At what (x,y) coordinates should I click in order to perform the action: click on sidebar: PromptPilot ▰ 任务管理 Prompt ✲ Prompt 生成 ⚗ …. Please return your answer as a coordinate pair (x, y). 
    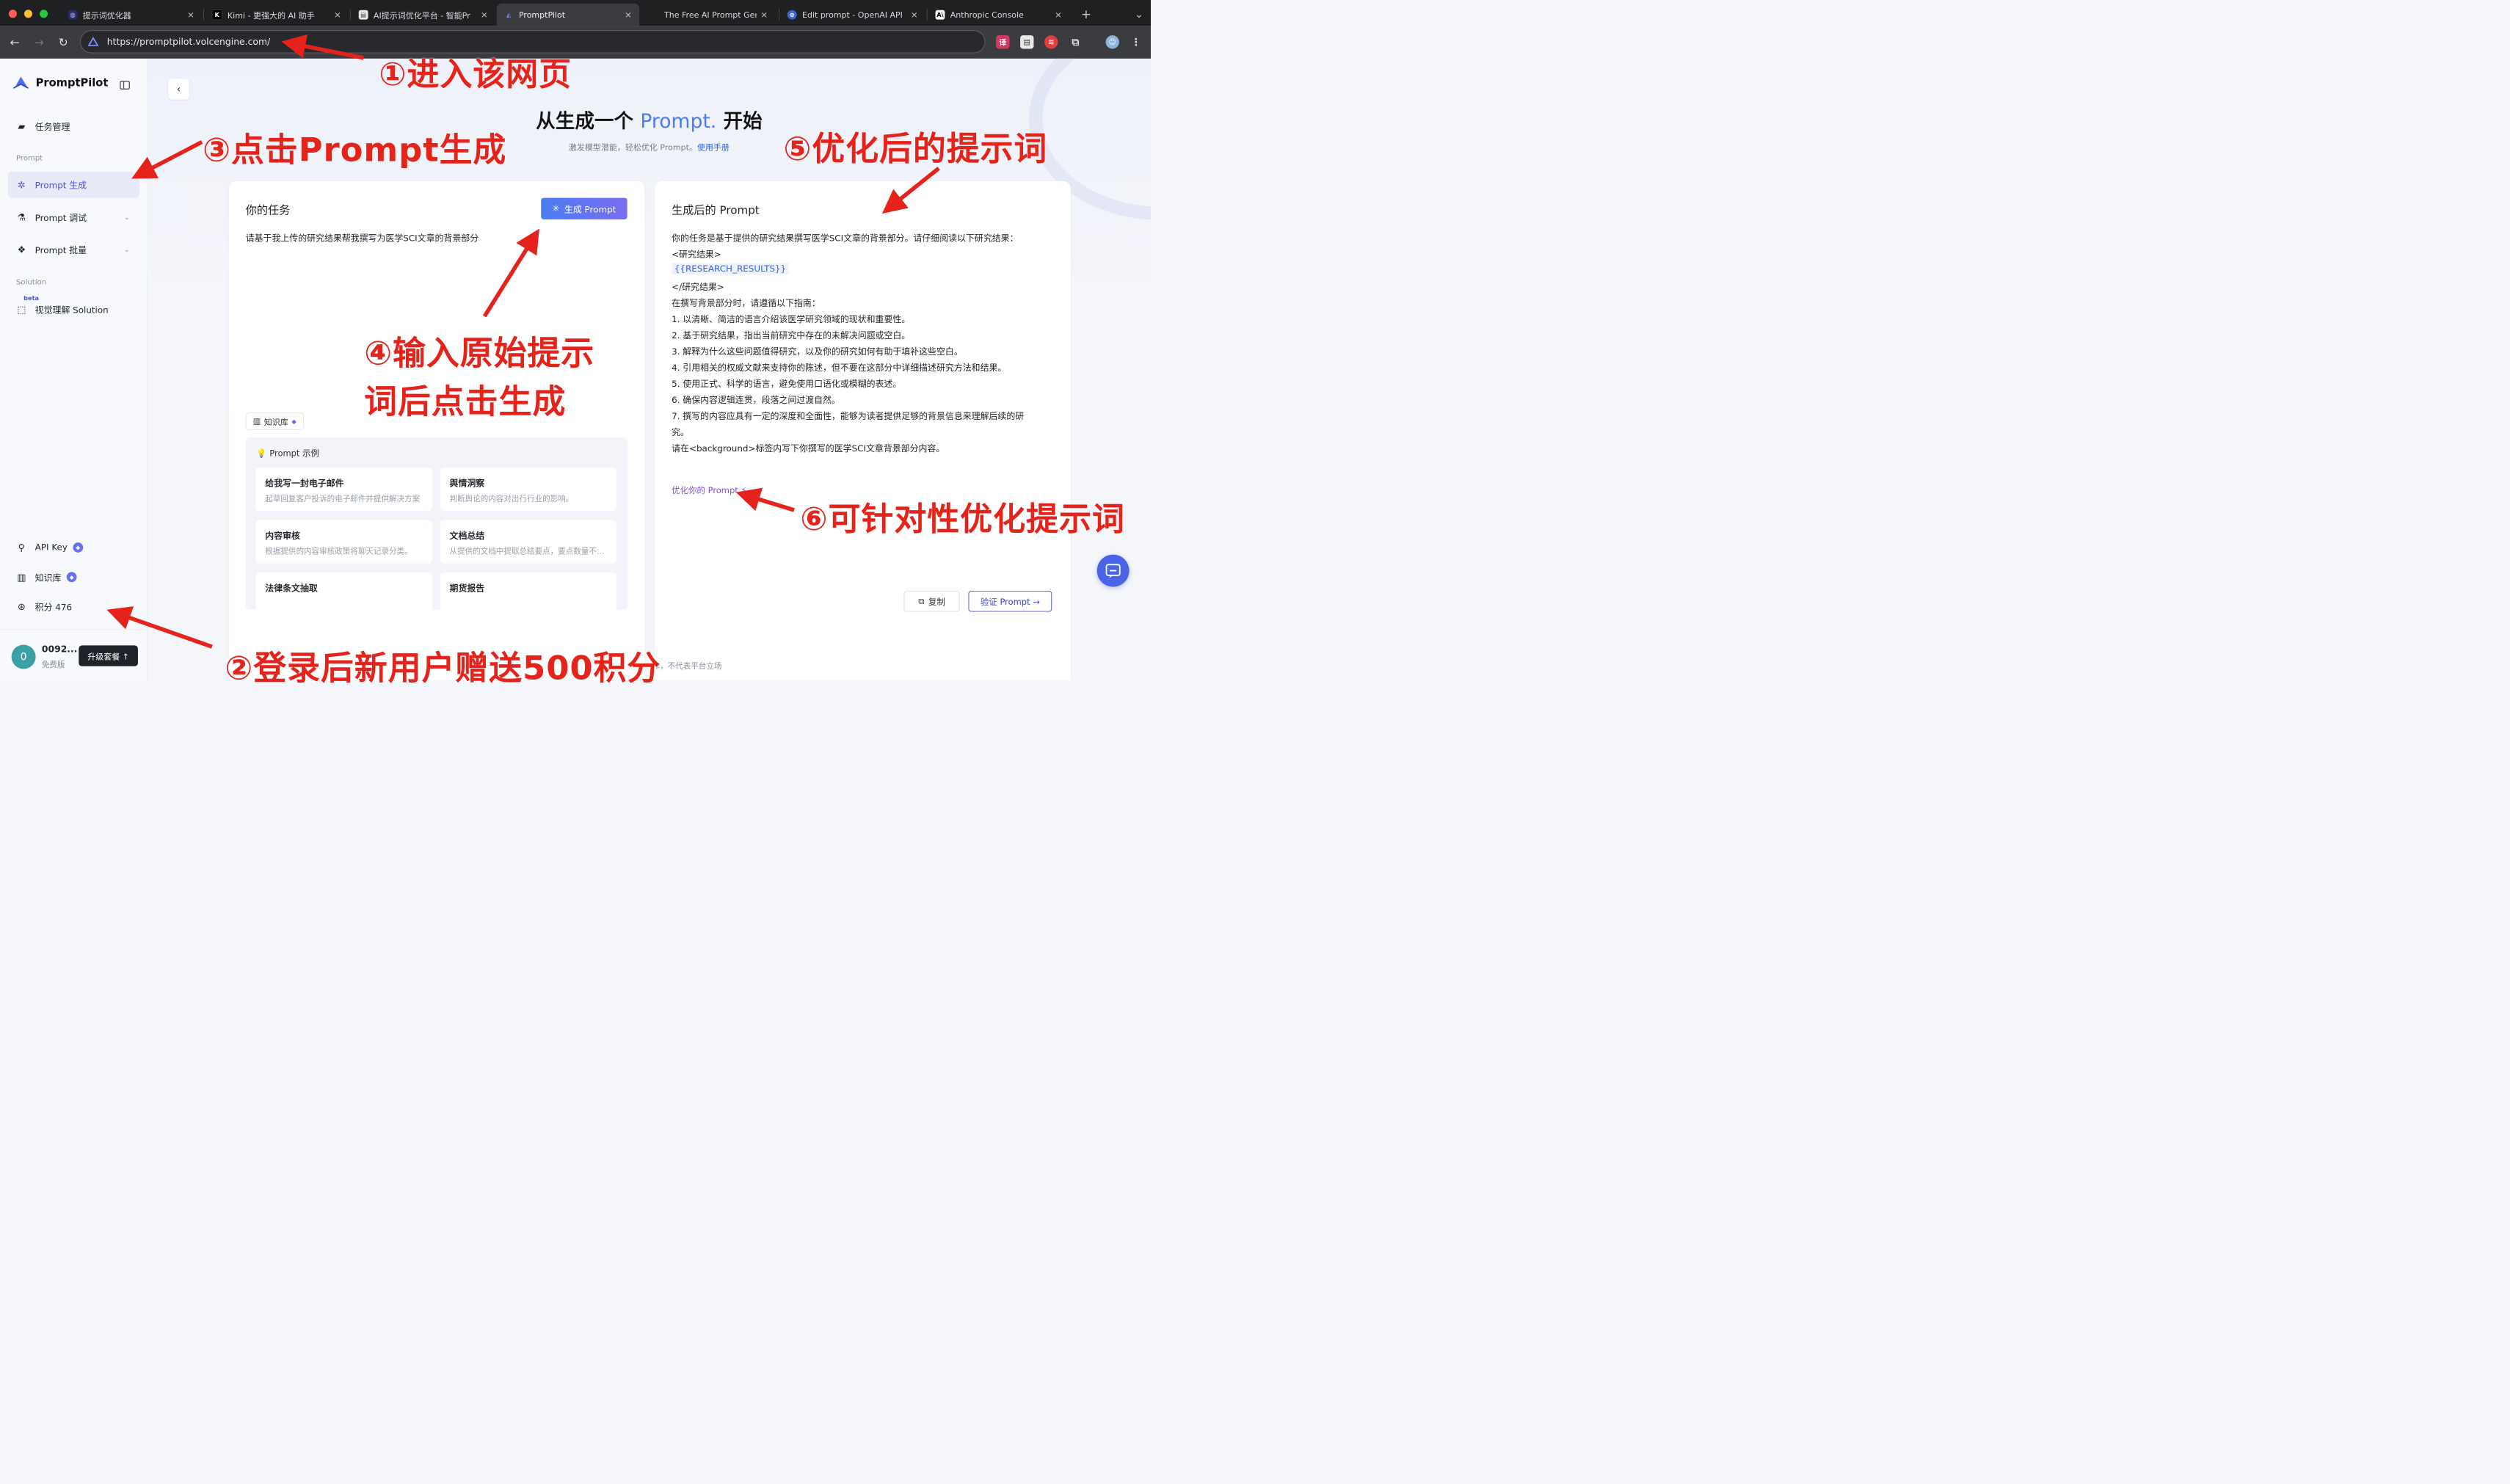
    Looking at the image, I should click on (74, 369).